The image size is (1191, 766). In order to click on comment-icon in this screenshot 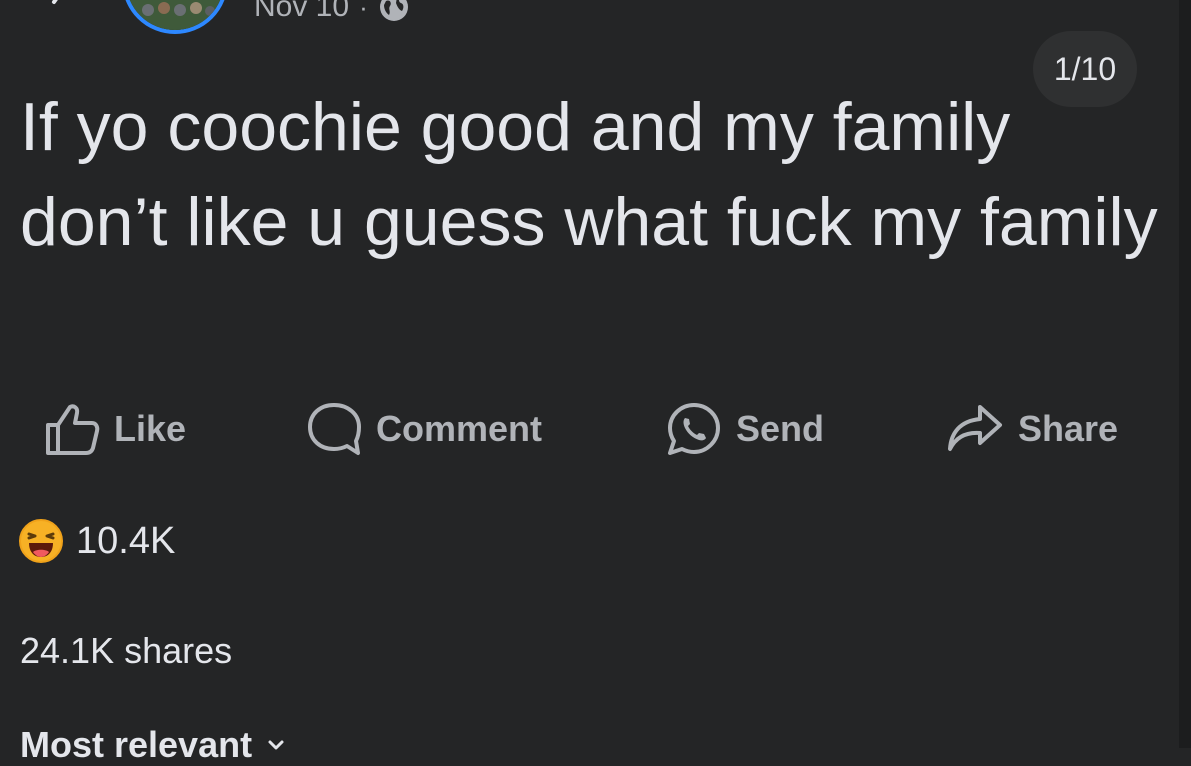, I will do `click(334, 429)`.